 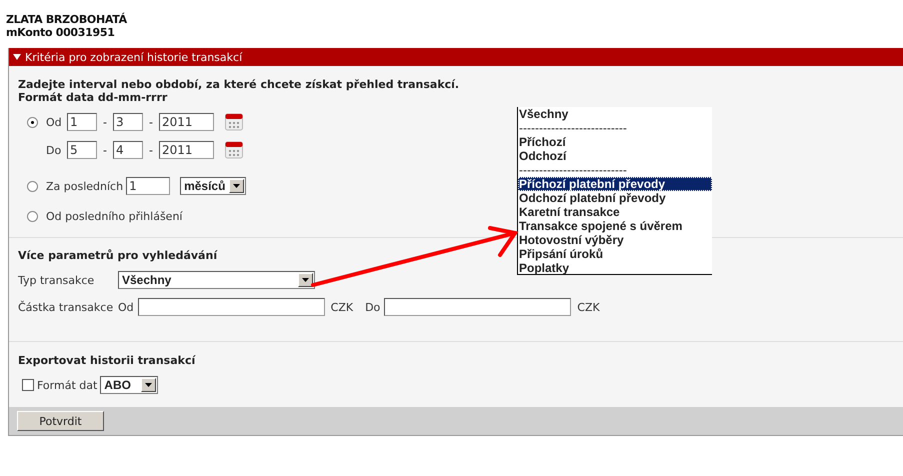 I want to click on option-label: Od posledního přihlášení, so click(x=114, y=216).